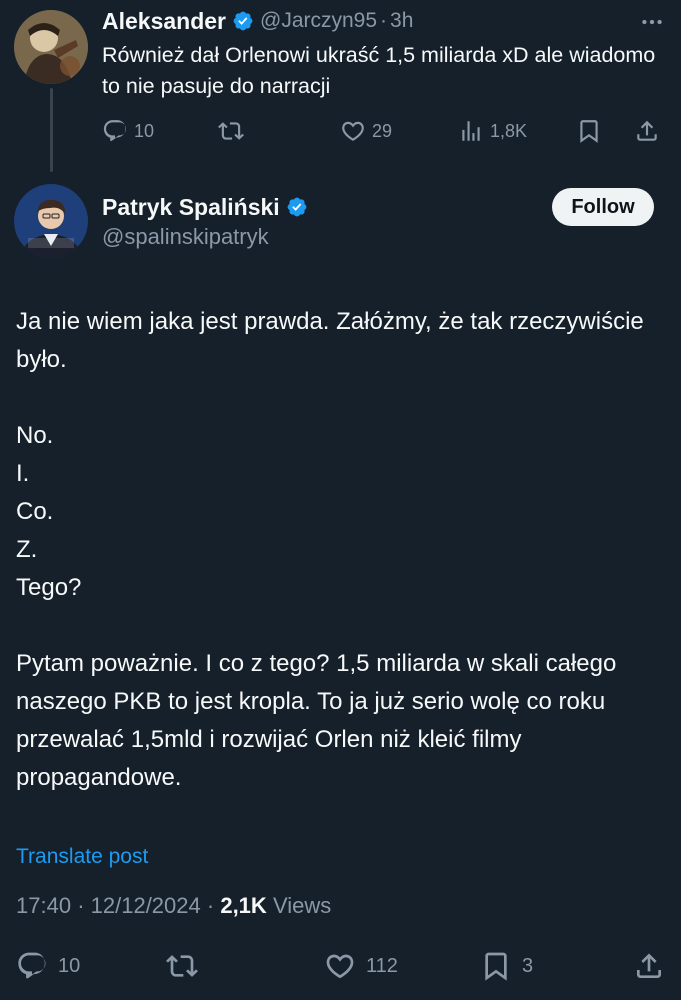 Image resolution: width=681 pixels, height=1000 pixels. I want to click on more-icon, so click(652, 22).